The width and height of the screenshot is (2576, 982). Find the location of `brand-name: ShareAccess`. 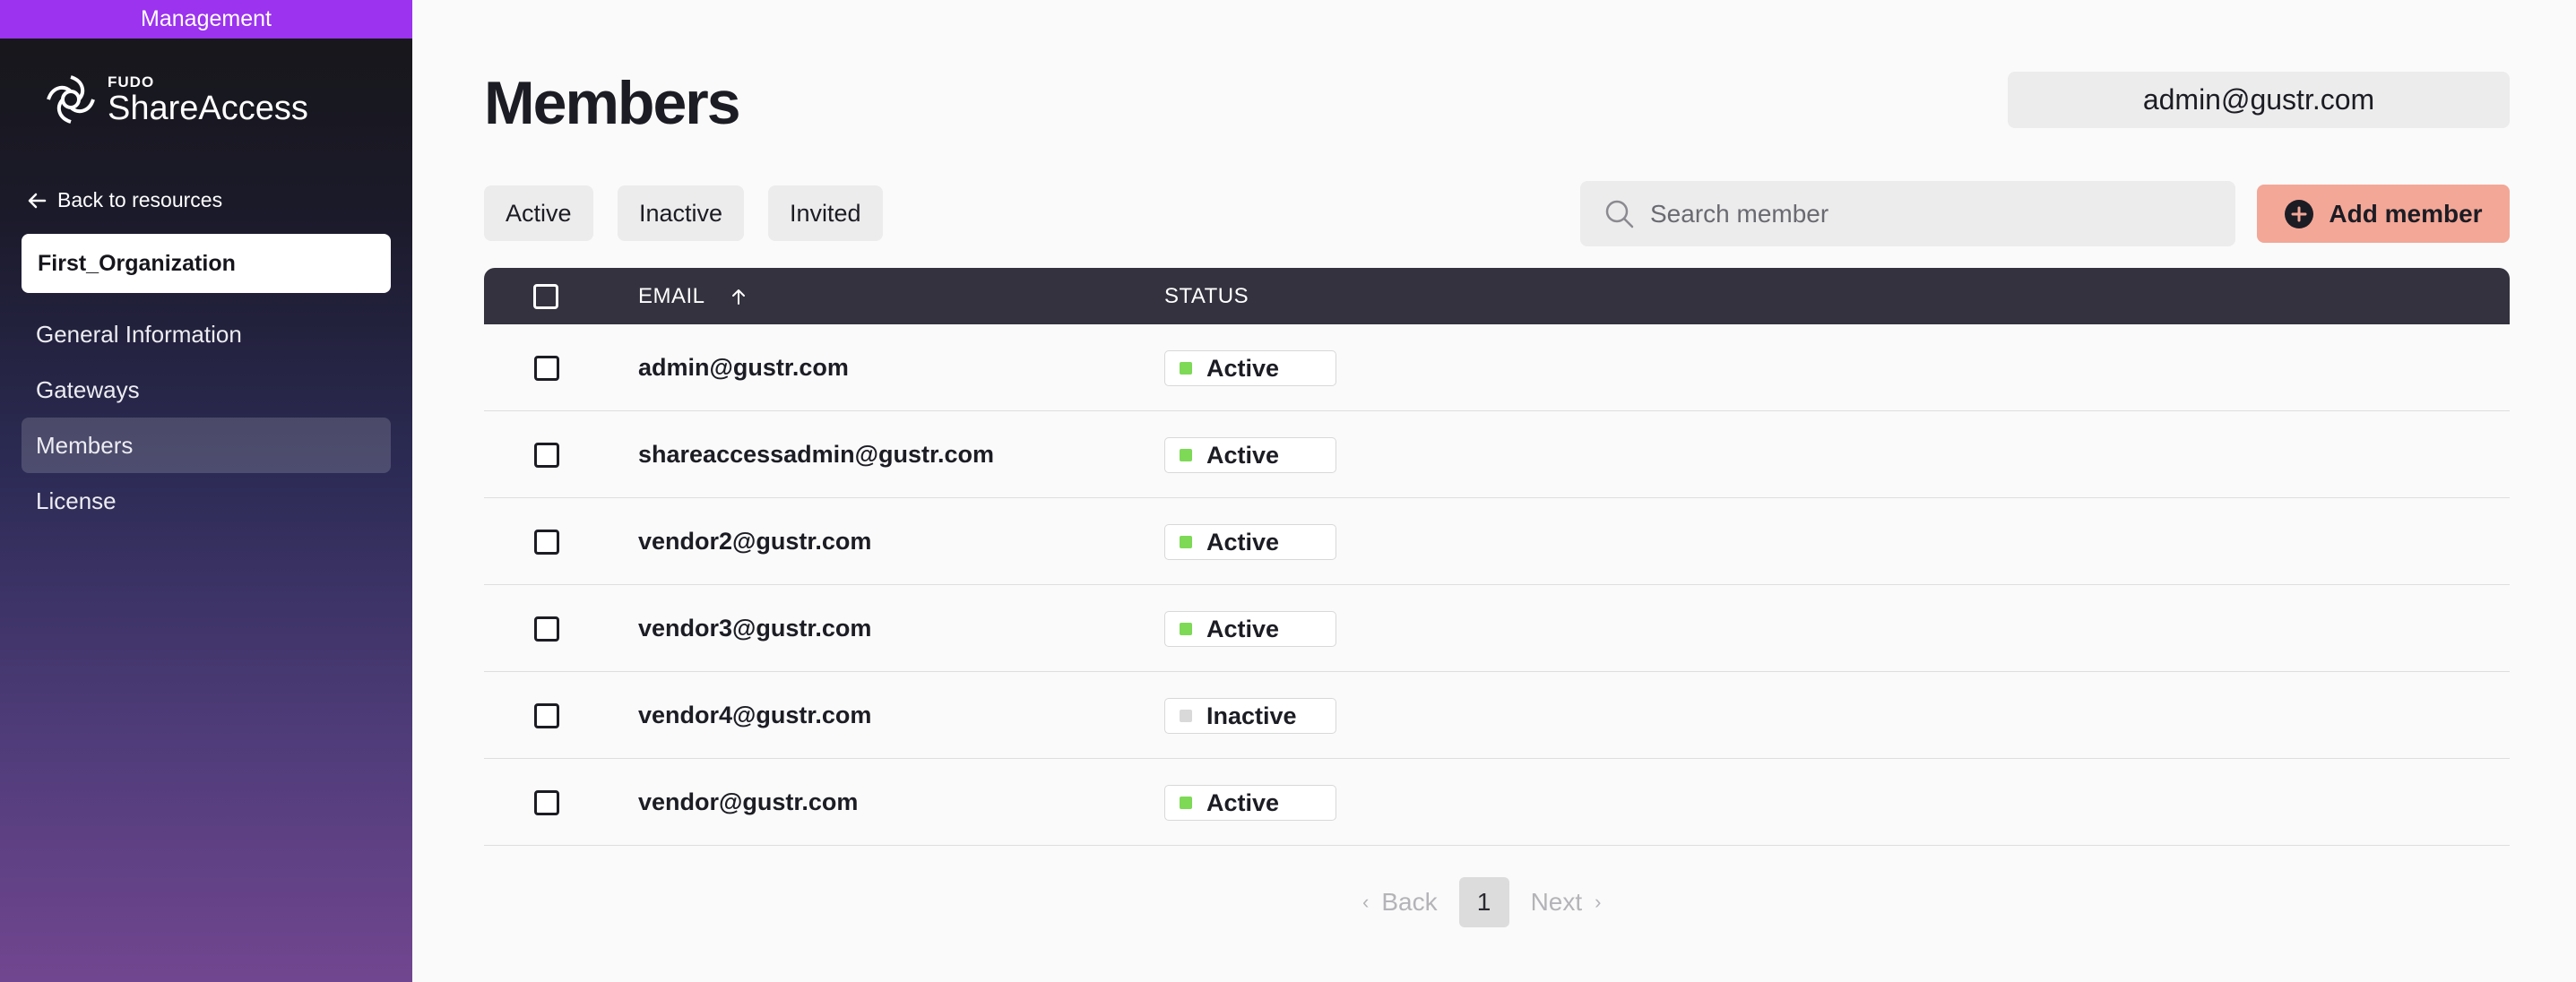

brand-name: ShareAccess is located at coordinates (208, 108).